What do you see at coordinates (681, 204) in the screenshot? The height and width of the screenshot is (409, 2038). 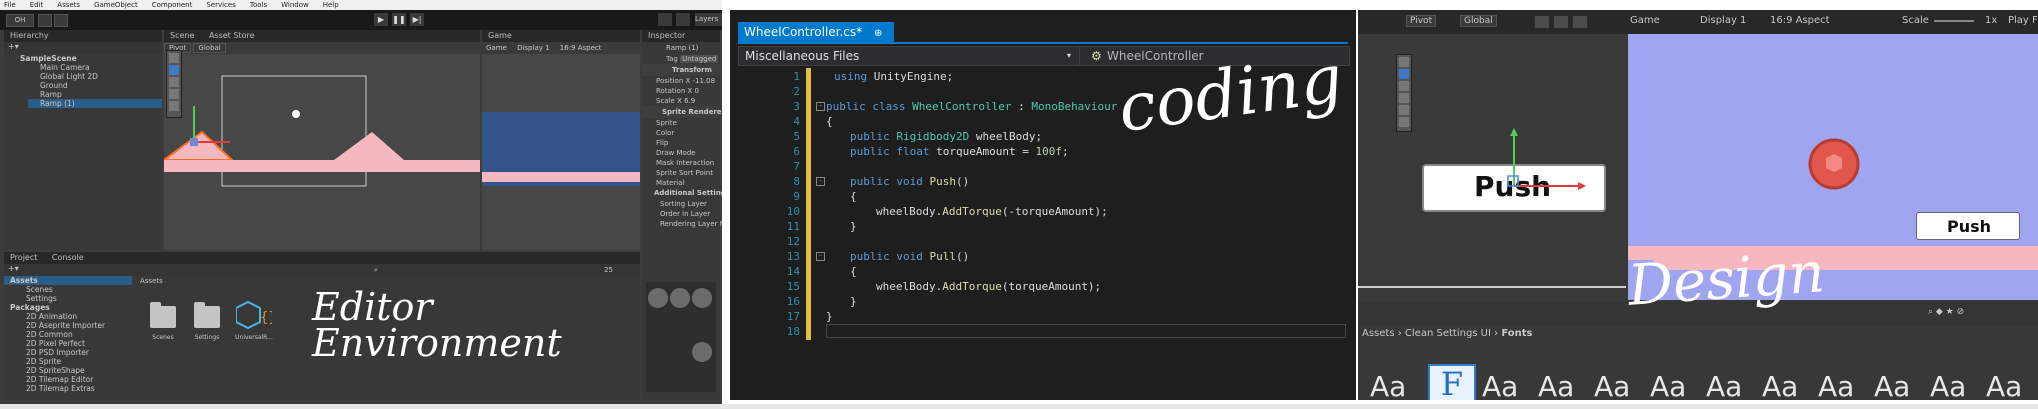 I see `inspector-row: Sorting Layer` at bounding box center [681, 204].